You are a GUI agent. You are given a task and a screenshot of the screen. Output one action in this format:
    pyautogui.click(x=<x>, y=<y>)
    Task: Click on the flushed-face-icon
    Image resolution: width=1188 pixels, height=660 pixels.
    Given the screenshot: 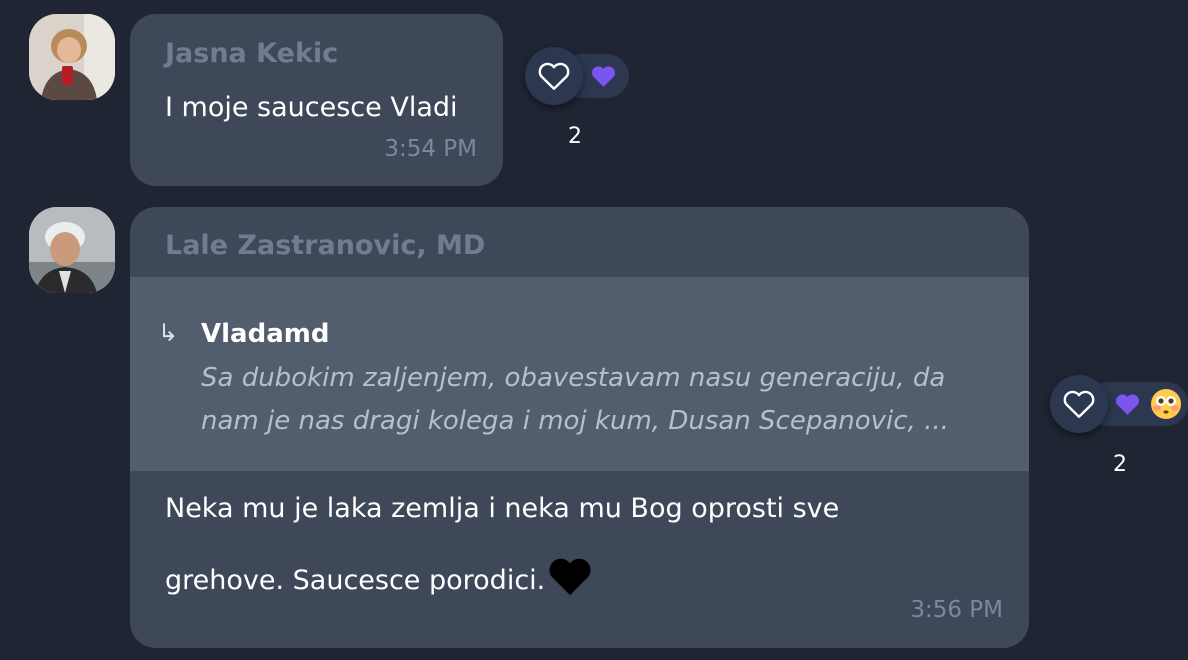 What is the action you would take?
    pyautogui.click(x=1166, y=406)
    